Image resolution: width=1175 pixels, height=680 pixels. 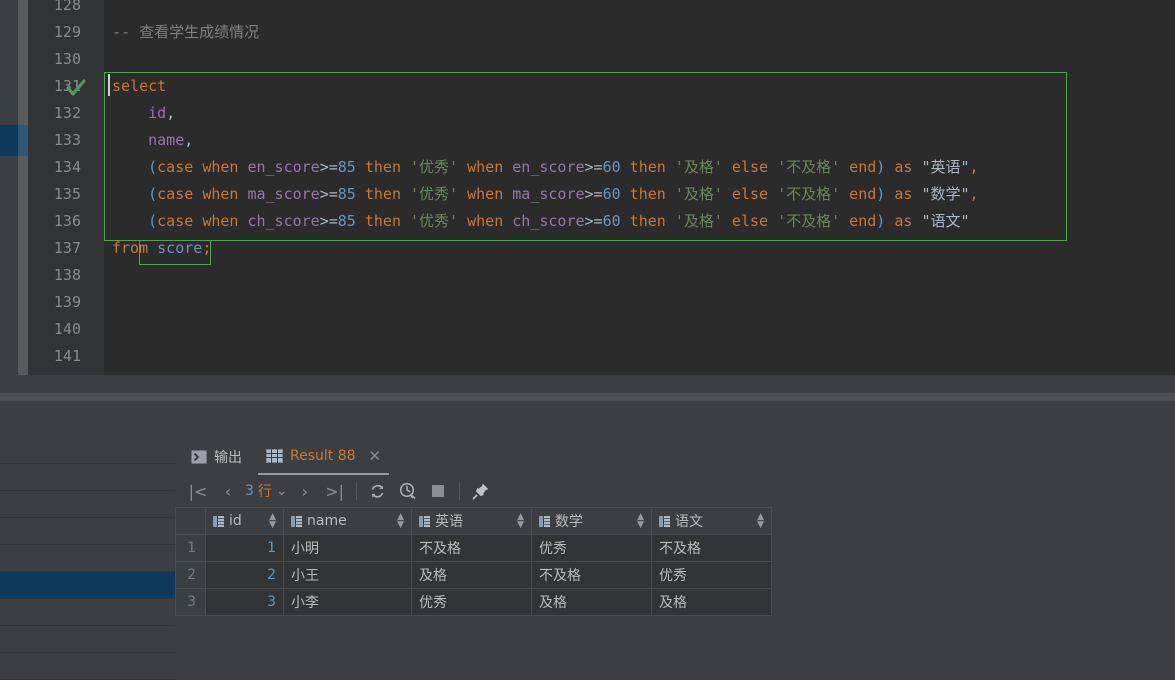 What do you see at coordinates (375, 456) in the screenshot?
I see `close-icon: ✕` at bounding box center [375, 456].